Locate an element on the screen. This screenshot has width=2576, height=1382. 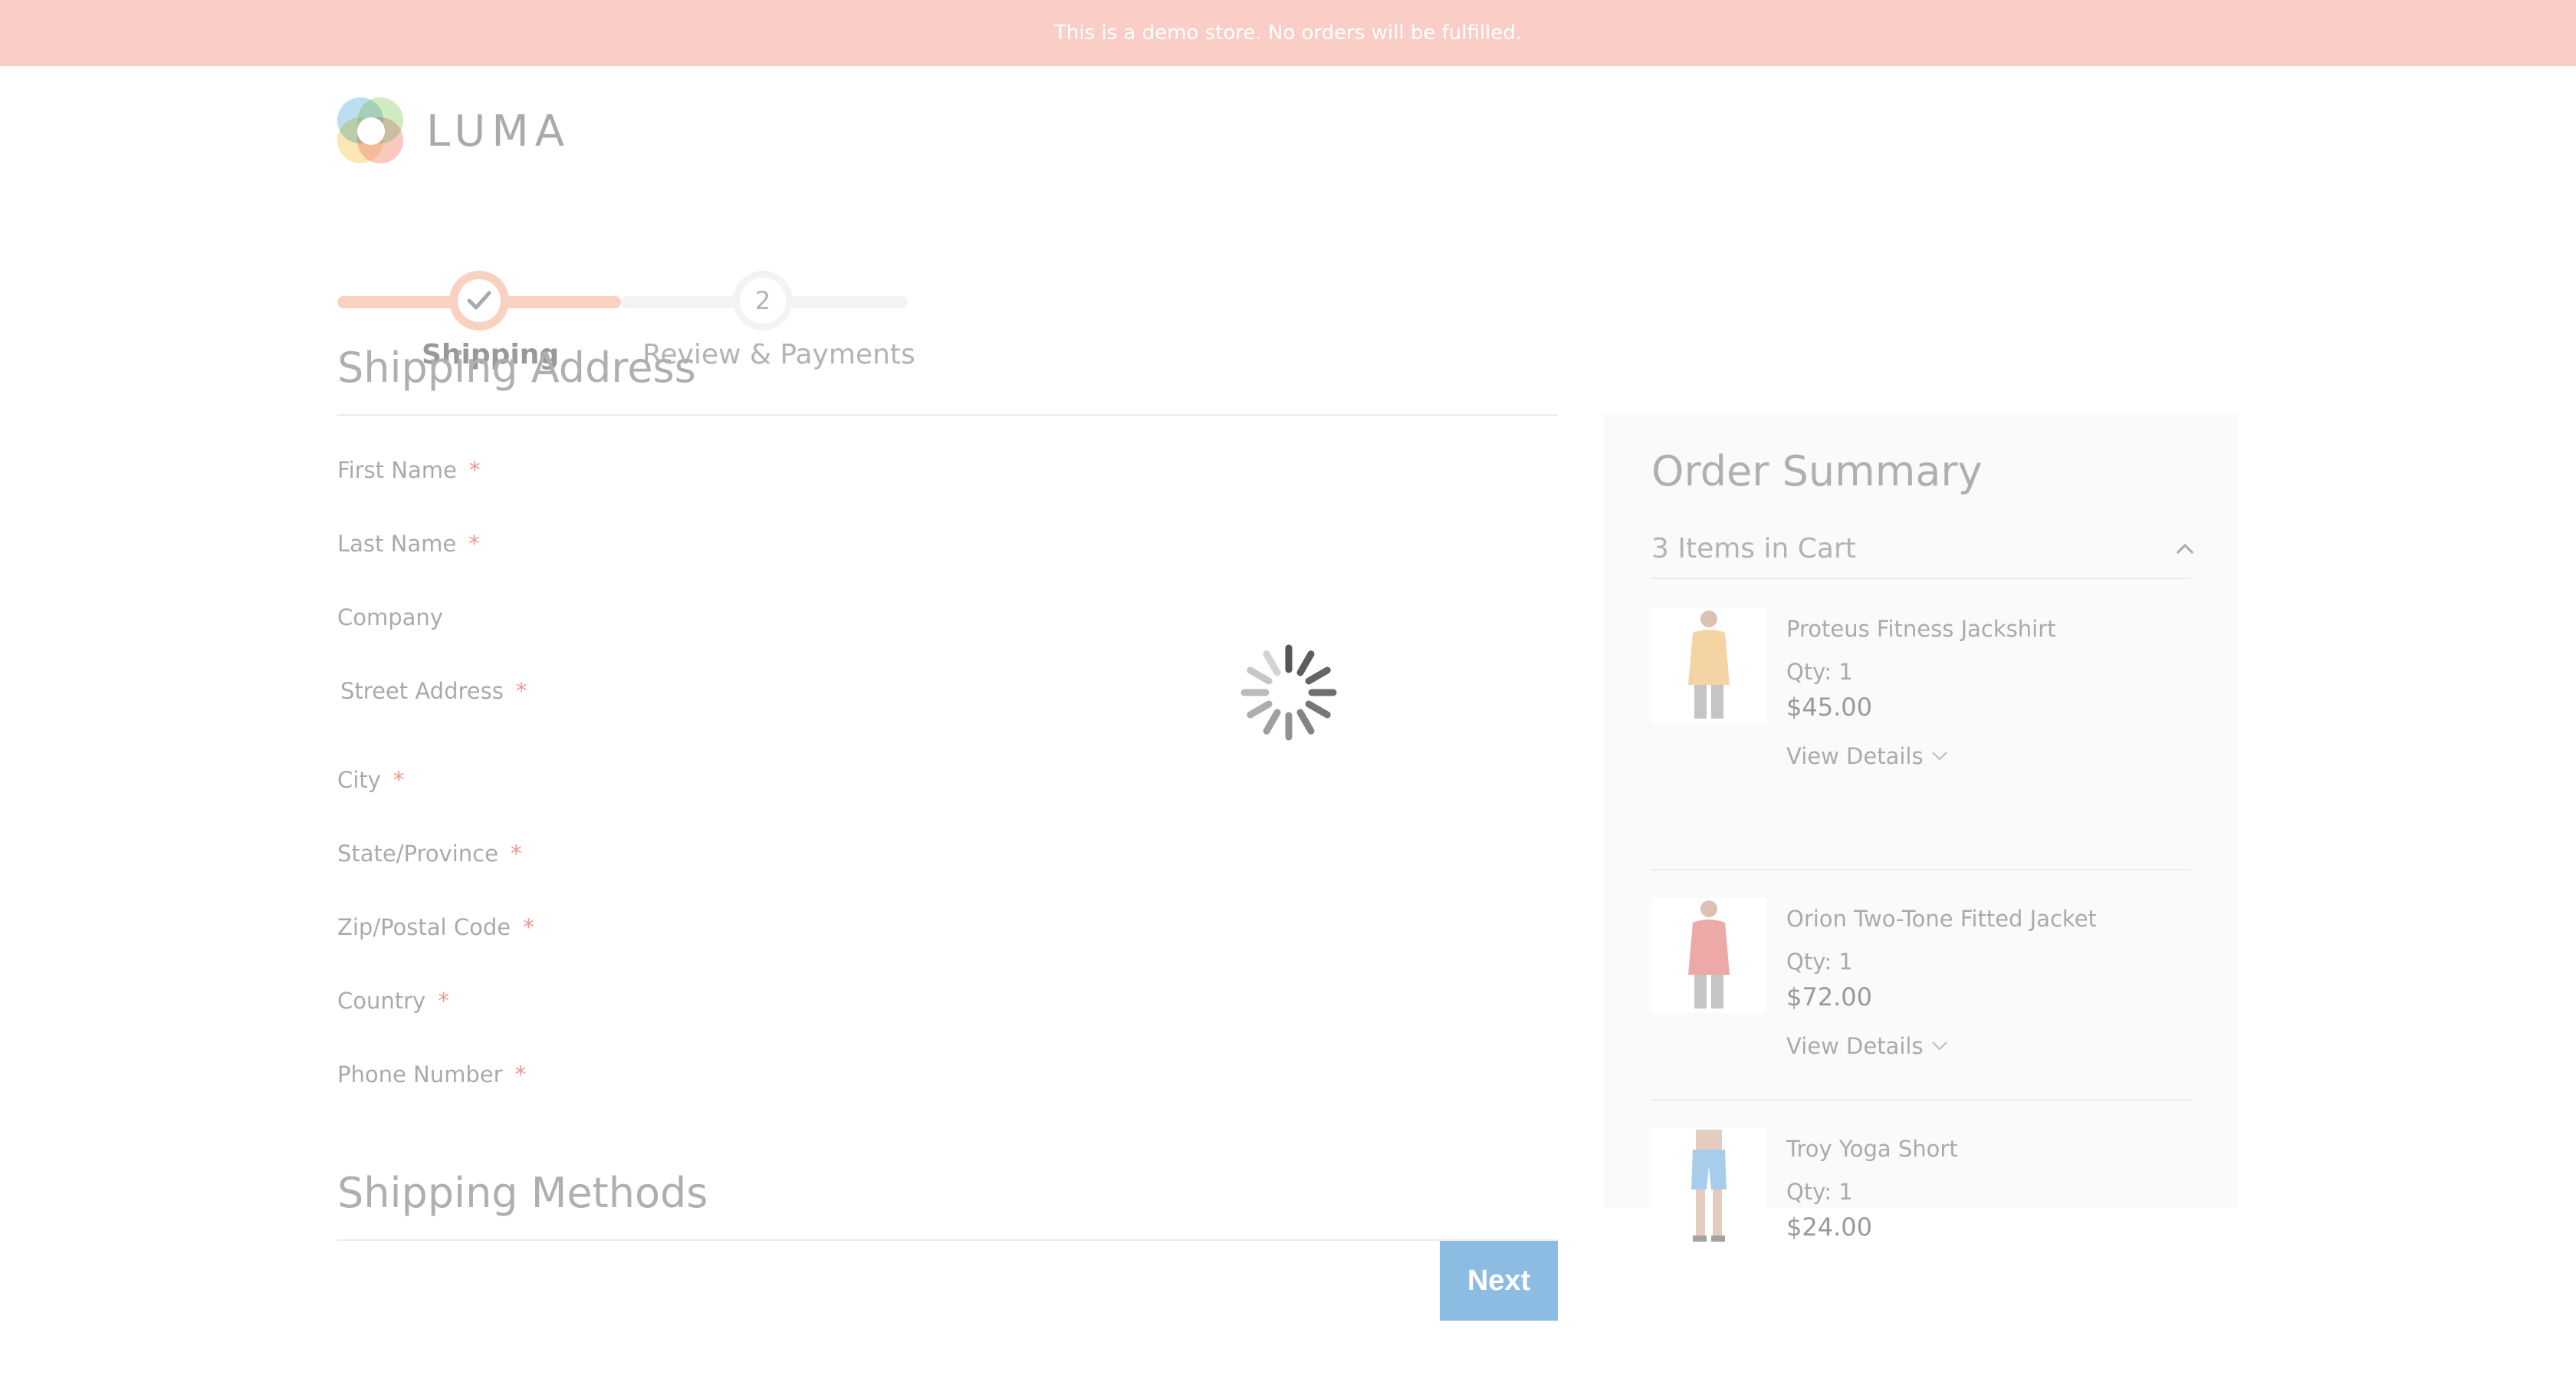
item-name: Orion Two-Tone Fitted Jacket is located at coordinates (1941, 919).